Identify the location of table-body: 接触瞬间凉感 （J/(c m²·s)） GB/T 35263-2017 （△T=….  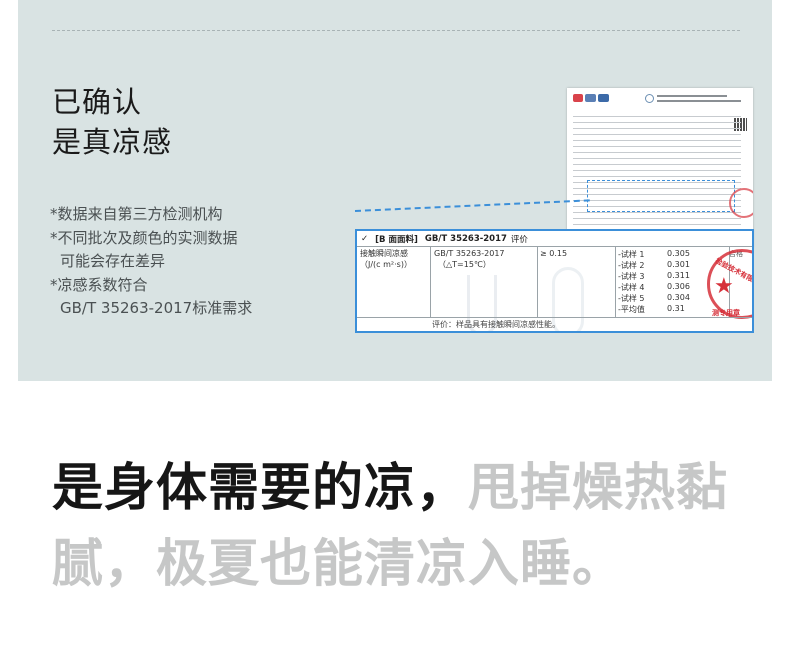
(554, 289).